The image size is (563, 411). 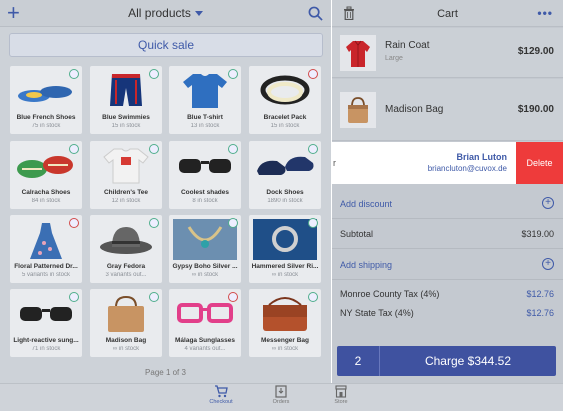 What do you see at coordinates (46, 323) in the screenshot?
I see `product-tile: Light-reactive sung... 71 in stock` at bounding box center [46, 323].